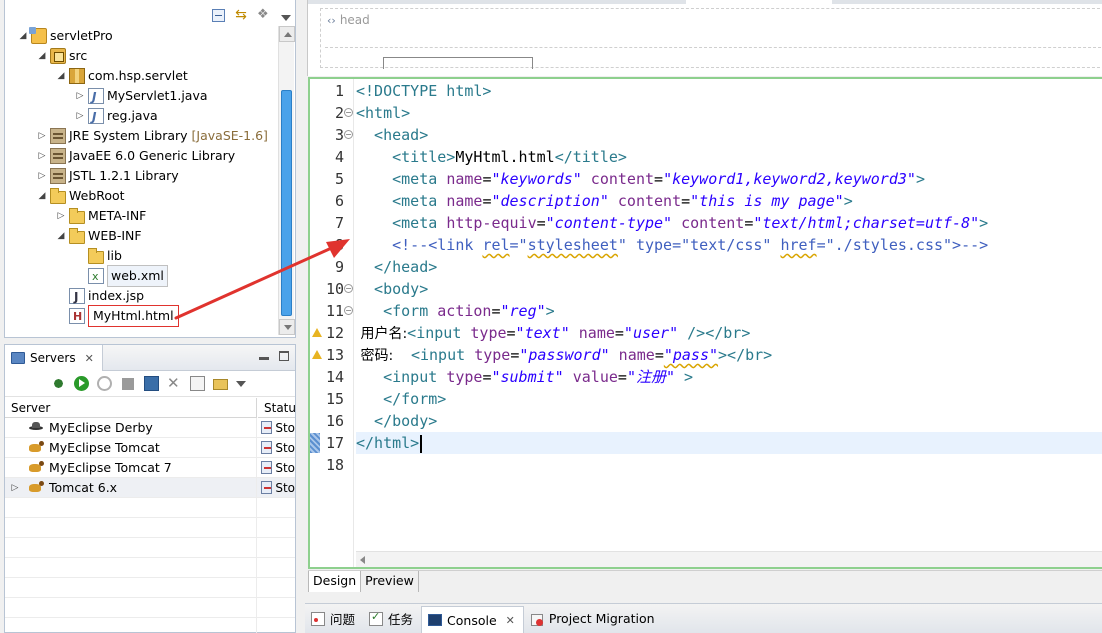  I want to click on server-row: MyEclipse Tomcat Sto, so click(150, 448).